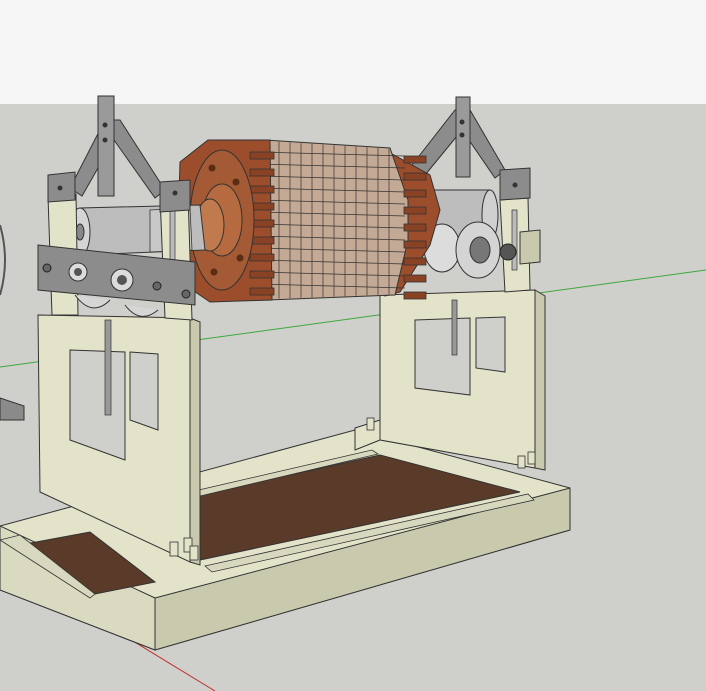  What do you see at coordinates (309, 221) in the screenshot?
I see `rotor-assembly` at bounding box center [309, 221].